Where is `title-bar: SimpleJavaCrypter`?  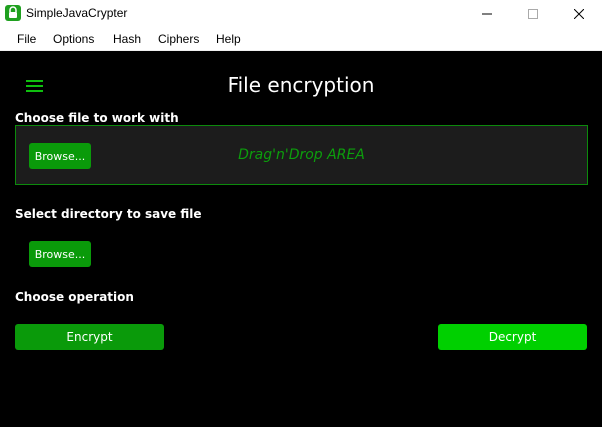 title-bar: SimpleJavaCrypter is located at coordinates (301, 13).